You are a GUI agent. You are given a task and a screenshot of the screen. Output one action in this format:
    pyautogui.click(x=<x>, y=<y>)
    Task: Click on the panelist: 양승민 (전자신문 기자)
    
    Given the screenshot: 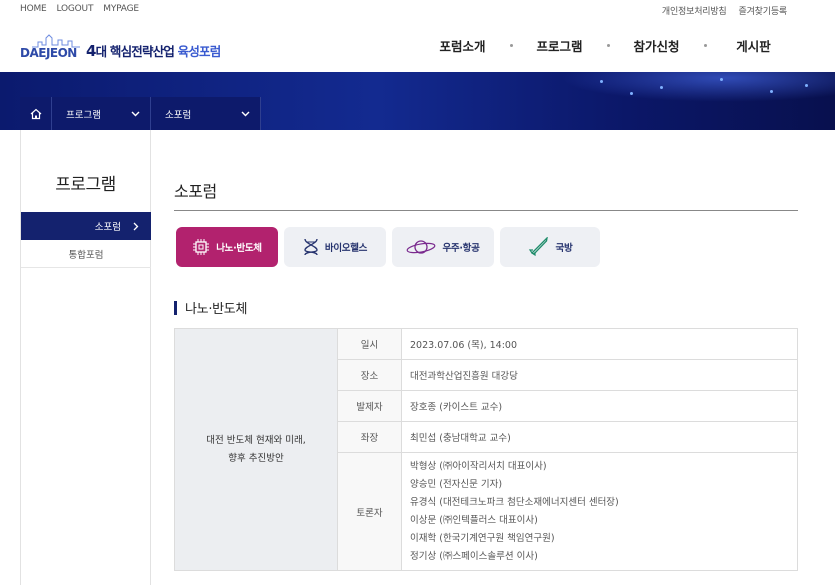 What is the action you would take?
    pyautogui.click(x=456, y=484)
    